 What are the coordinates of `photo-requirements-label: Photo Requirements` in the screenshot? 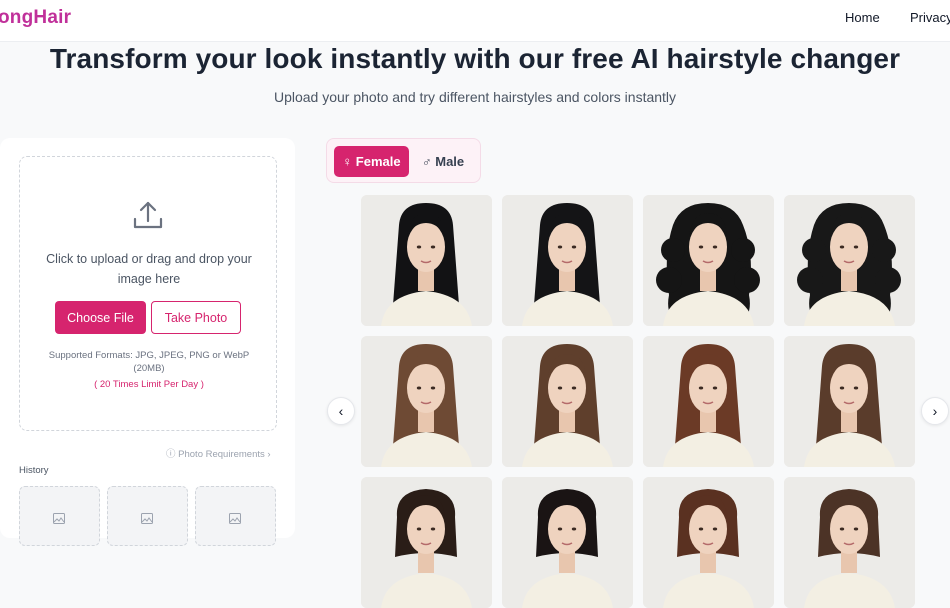 It's located at (221, 454).